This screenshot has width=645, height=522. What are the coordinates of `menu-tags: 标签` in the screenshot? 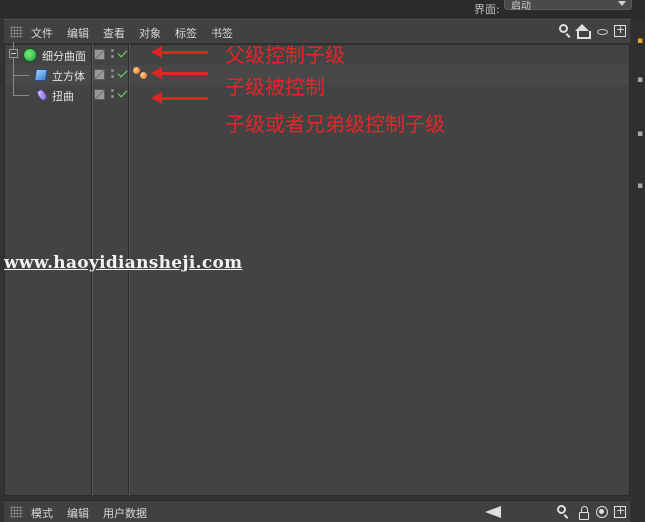 It's located at (186, 33).